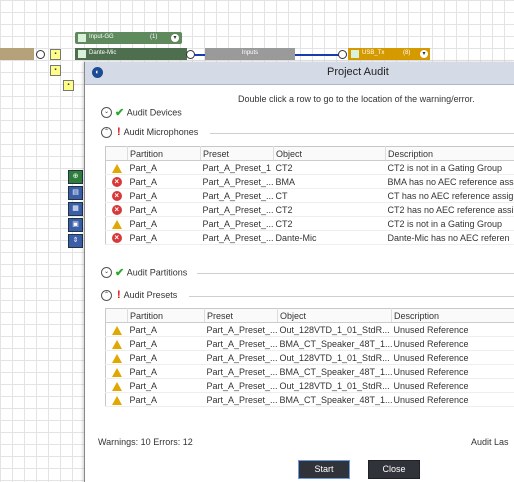  What do you see at coordinates (407, 53) in the screenshot?
I see `usb-tx-count: (8)` at bounding box center [407, 53].